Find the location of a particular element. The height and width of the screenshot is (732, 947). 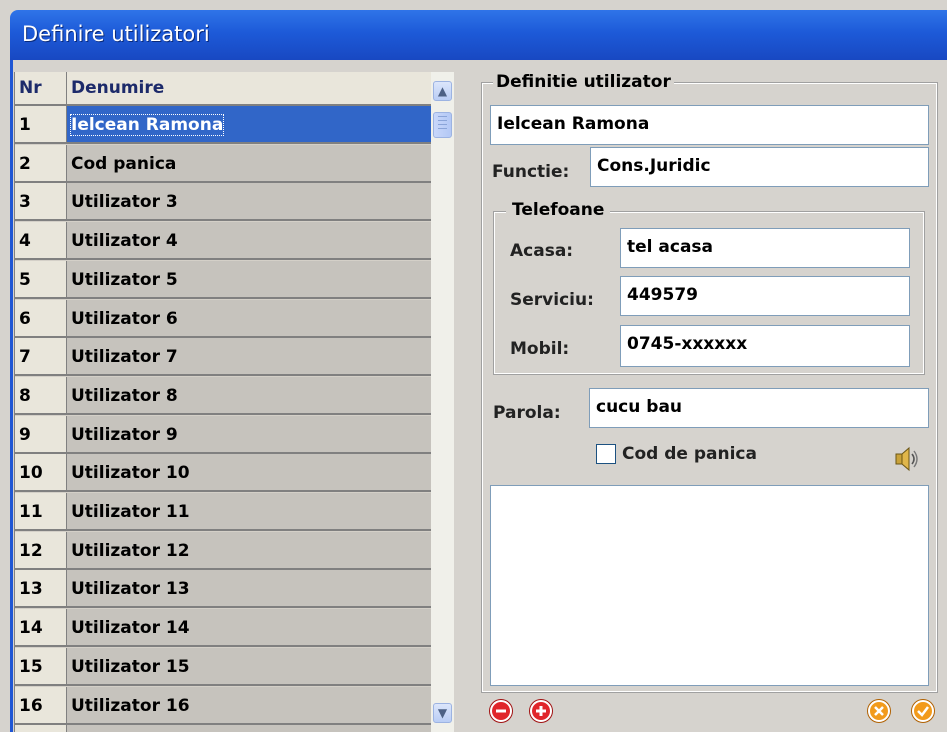

table-row: 13 Utilizator 13 is located at coordinates (223, 589).